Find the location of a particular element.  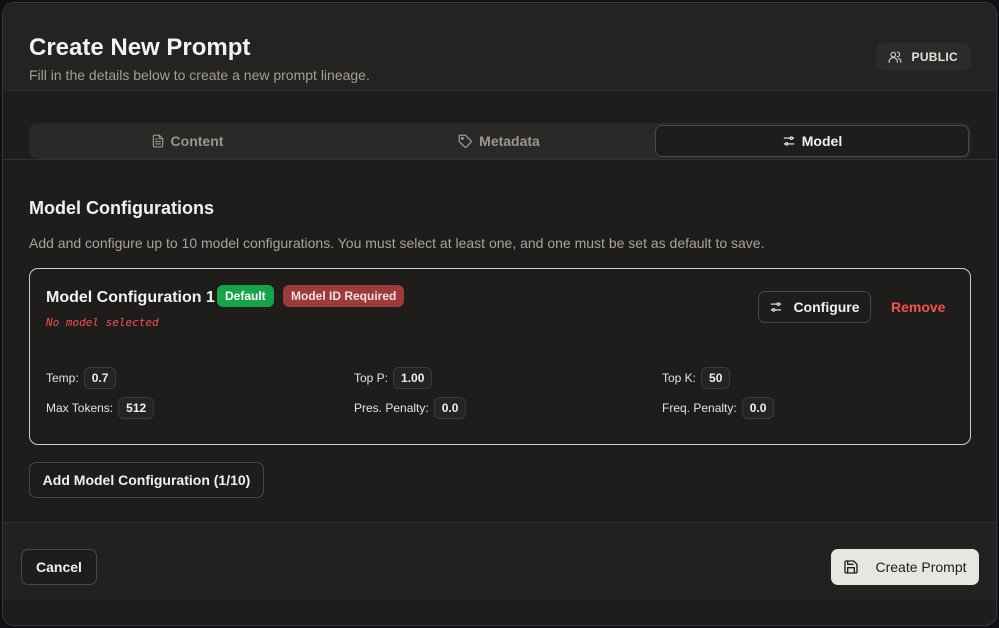

tab-metadata: Metadata is located at coordinates (499, 141).